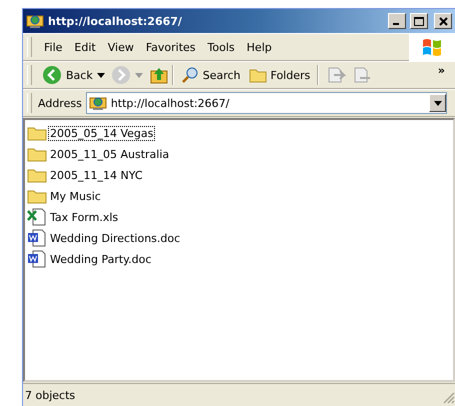 This screenshot has width=455, height=406. Describe the element at coordinates (121, 47) in the screenshot. I see `menu-item: View` at that location.